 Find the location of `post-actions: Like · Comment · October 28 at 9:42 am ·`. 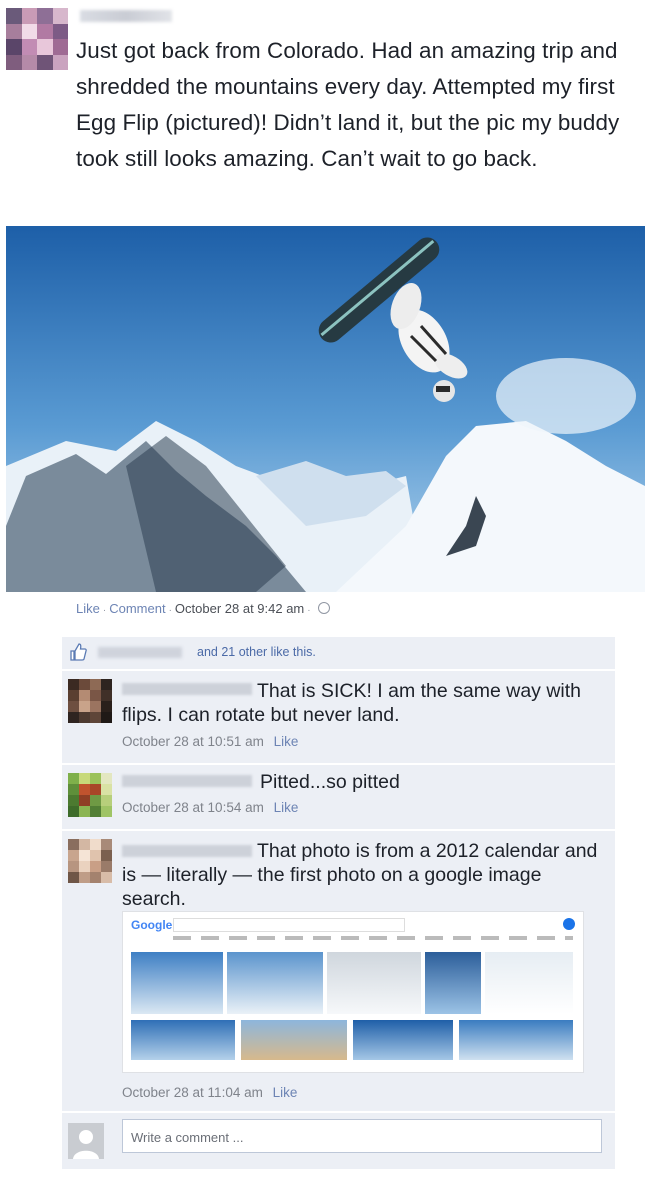

post-actions: Like · Comment · October 28 at 9:42 am · is located at coordinates (203, 608).